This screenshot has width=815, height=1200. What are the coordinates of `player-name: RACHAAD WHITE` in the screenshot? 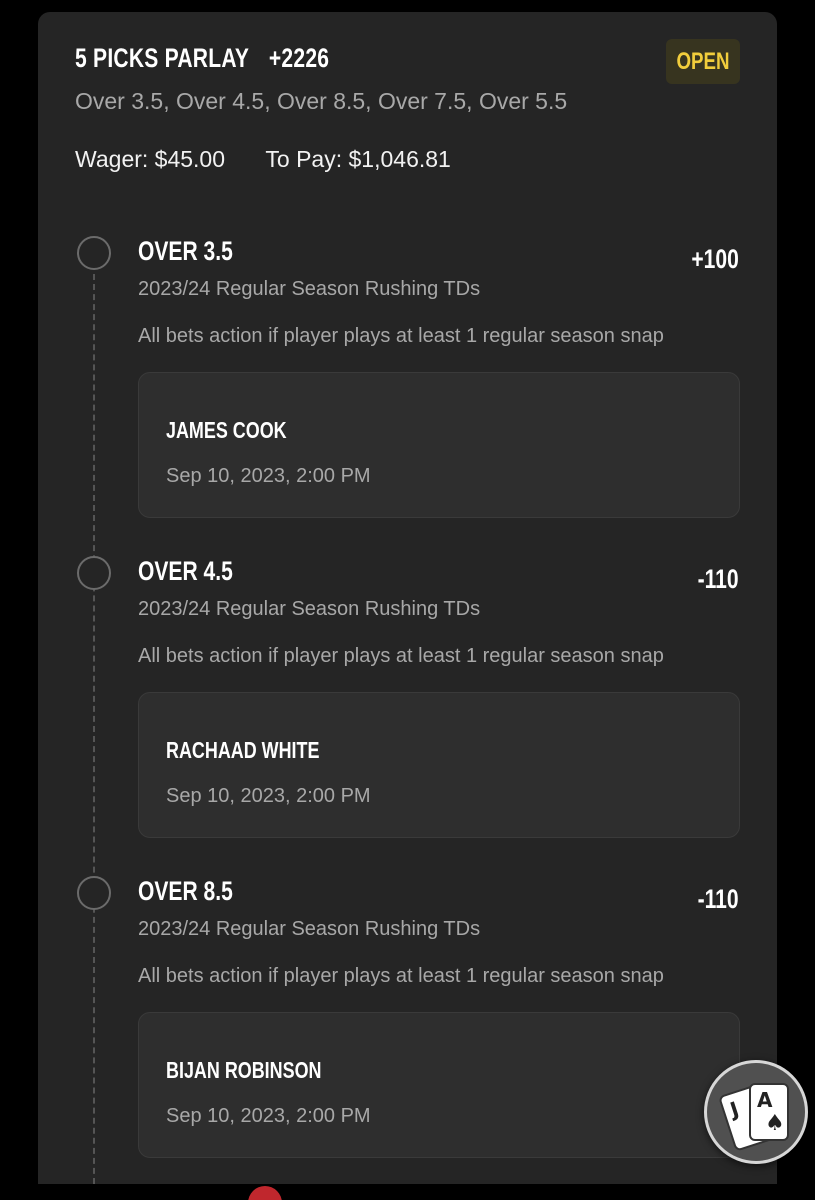 It's located at (243, 750).